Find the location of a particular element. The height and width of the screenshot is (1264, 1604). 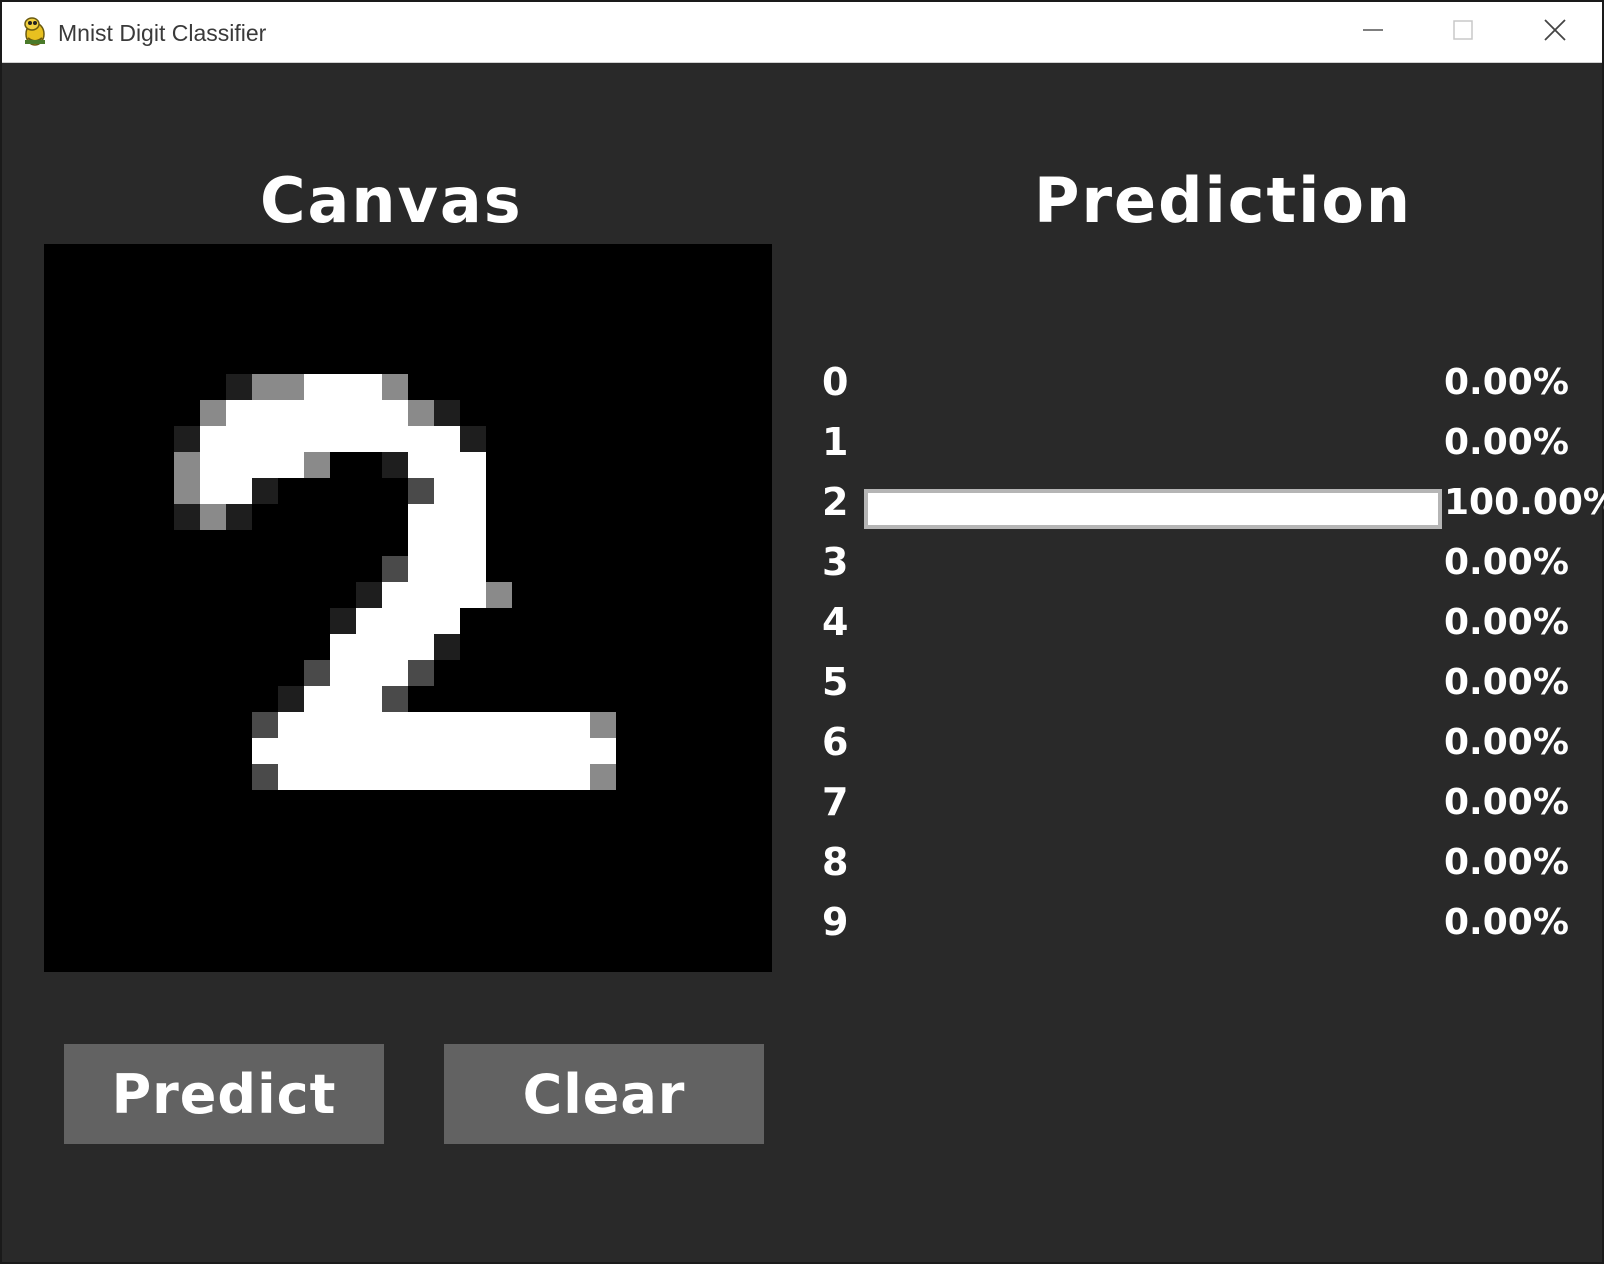

prediction-digit-label: 3 is located at coordinates (835, 562).